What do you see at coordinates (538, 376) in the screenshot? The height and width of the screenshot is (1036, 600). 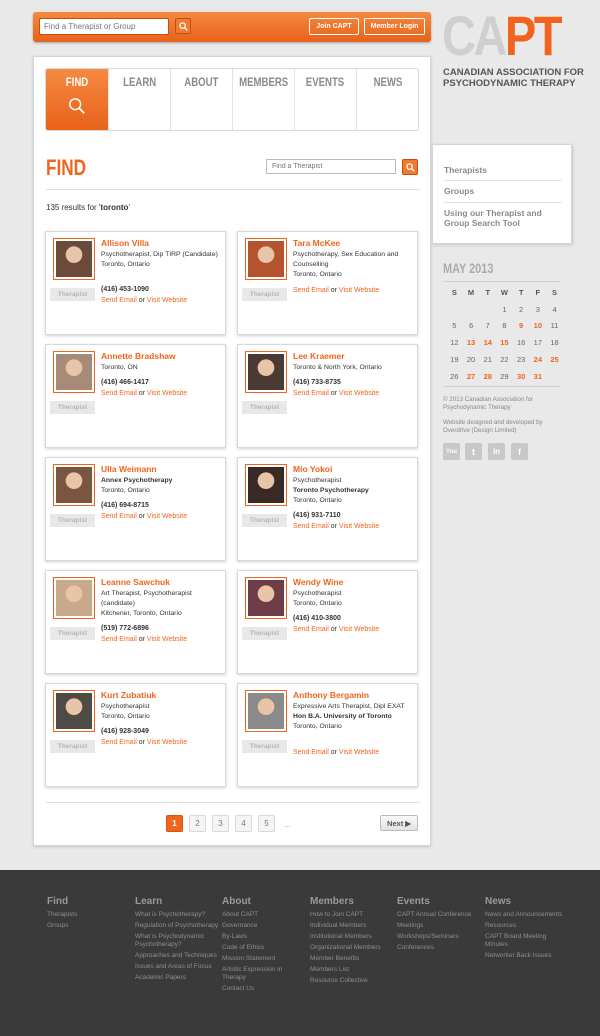 I see `calendar-event-day: 31` at bounding box center [538, 376].